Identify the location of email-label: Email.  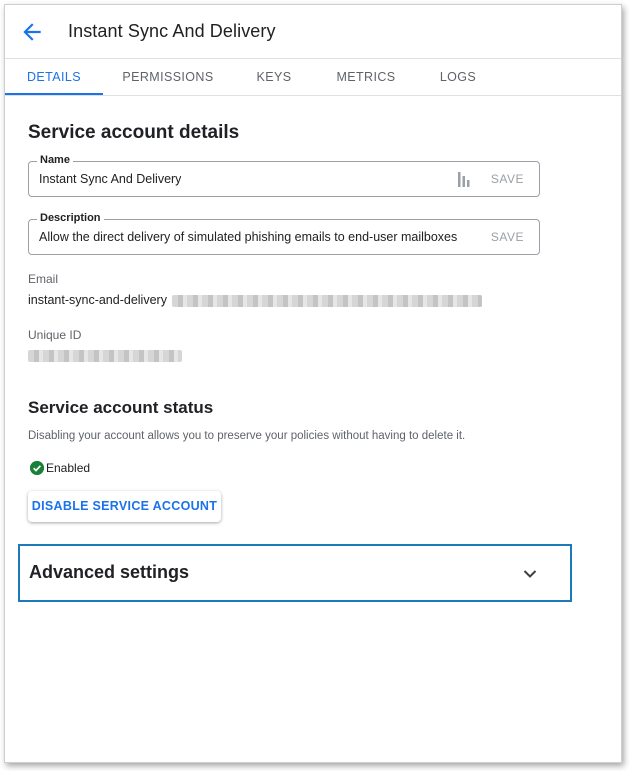
(43, 279).